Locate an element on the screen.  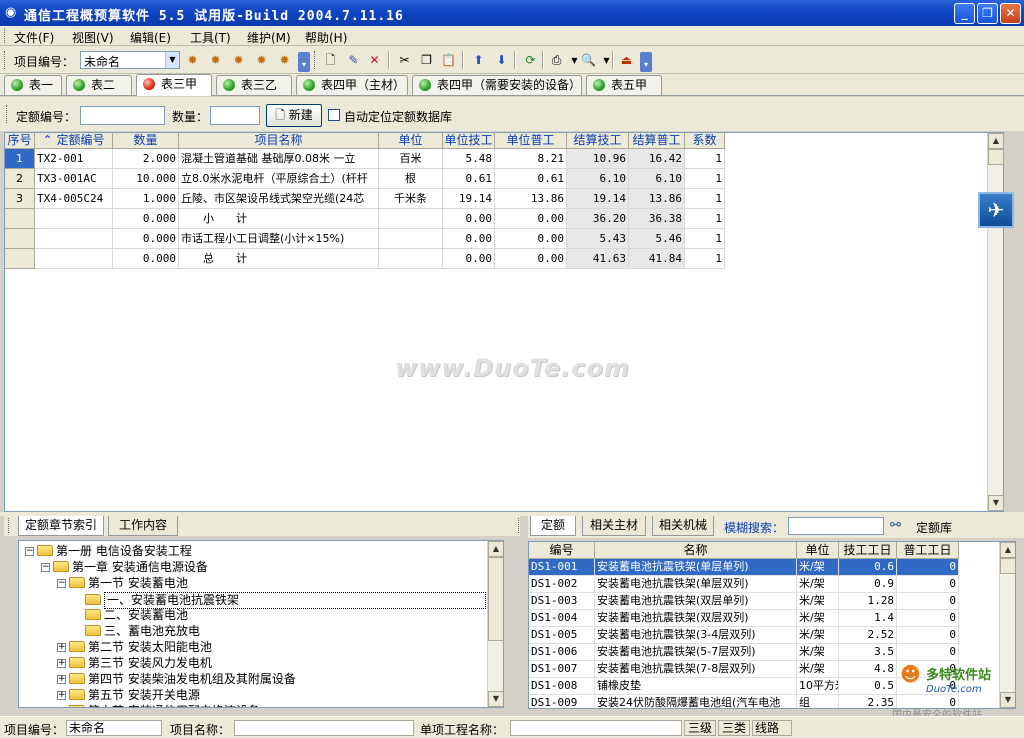
copy-icon: ❐ is located at coordinates (426, 60).